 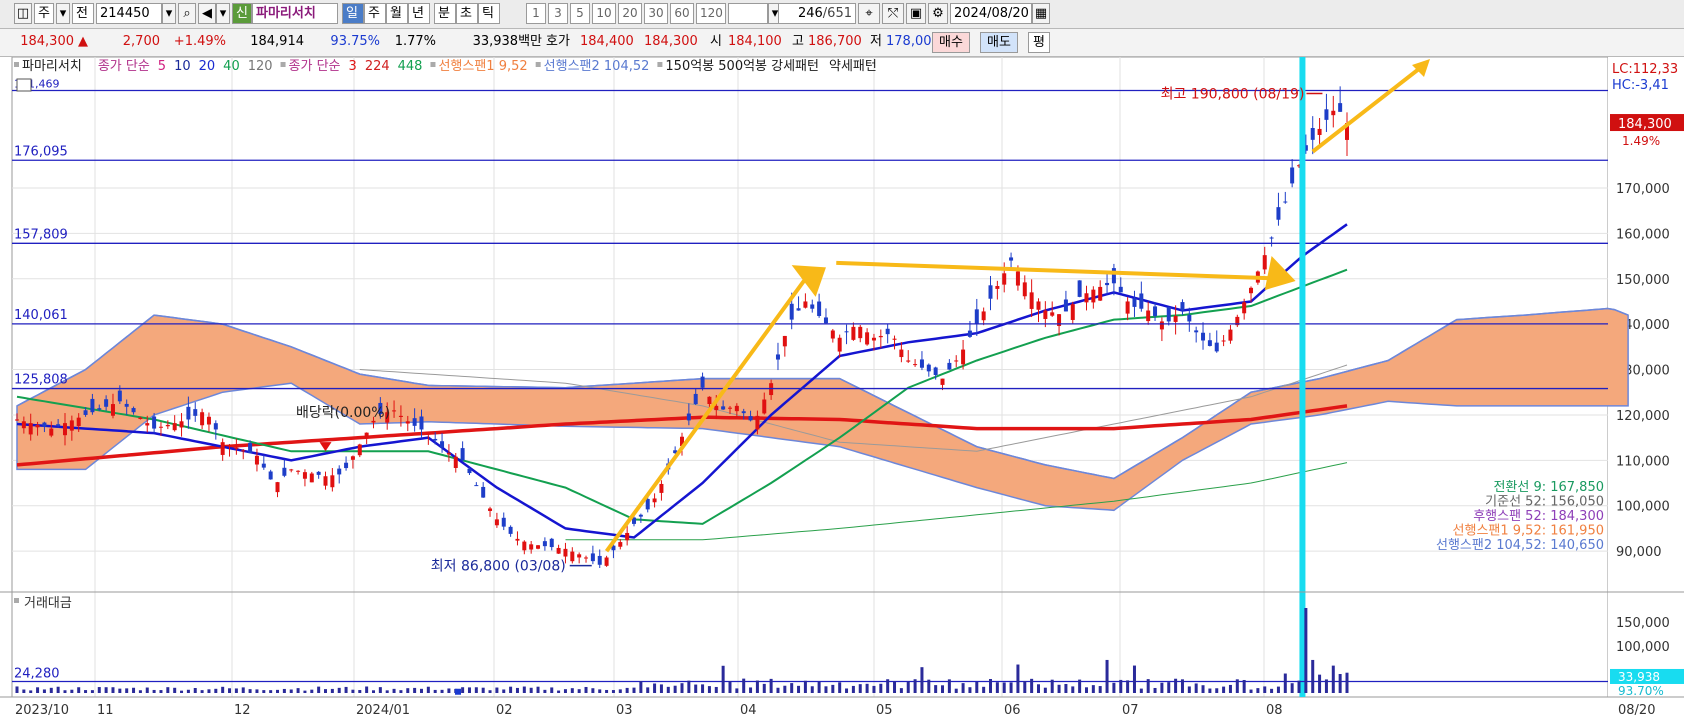 I want to click on prev-button: 전, so click(x=83, y=13).